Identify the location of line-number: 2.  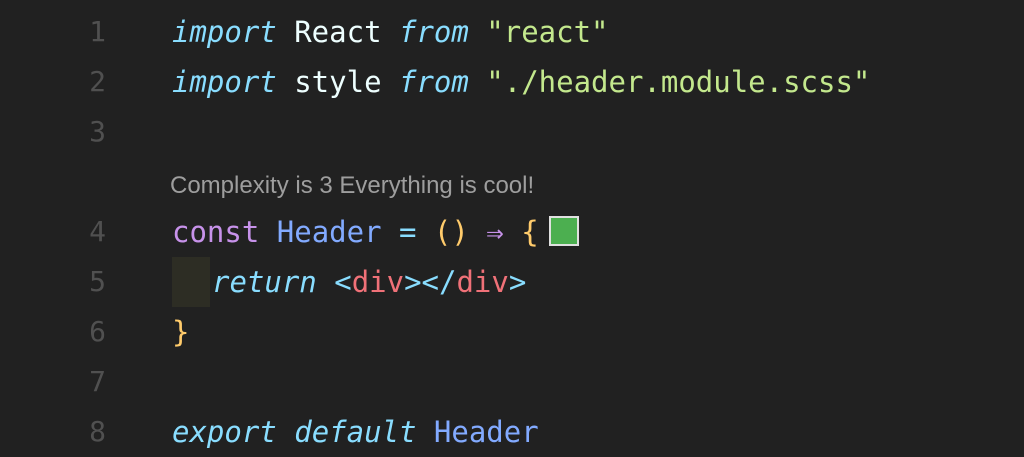
(97, 81).